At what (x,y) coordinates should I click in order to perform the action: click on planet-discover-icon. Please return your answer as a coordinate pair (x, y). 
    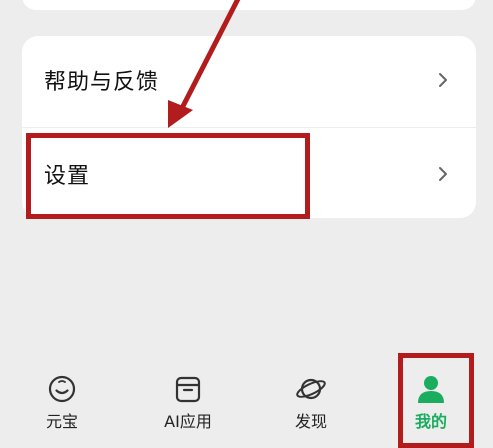
    Looking at the image, I should click on (311, 389).